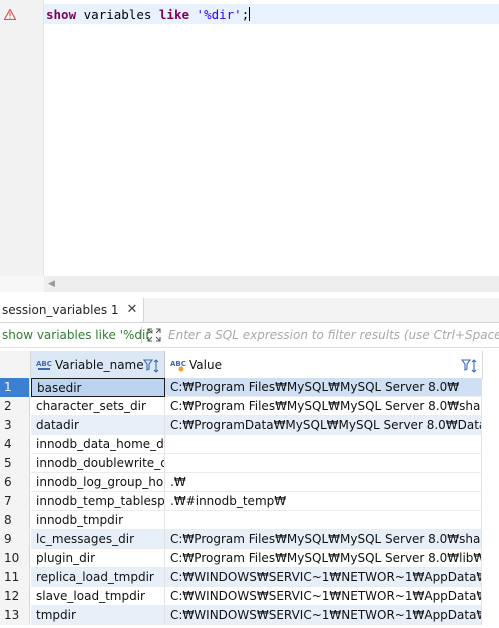 The width and height of the screenshot is (499, 628). I want to click on column-label: Variable_name, so click(99, 365).